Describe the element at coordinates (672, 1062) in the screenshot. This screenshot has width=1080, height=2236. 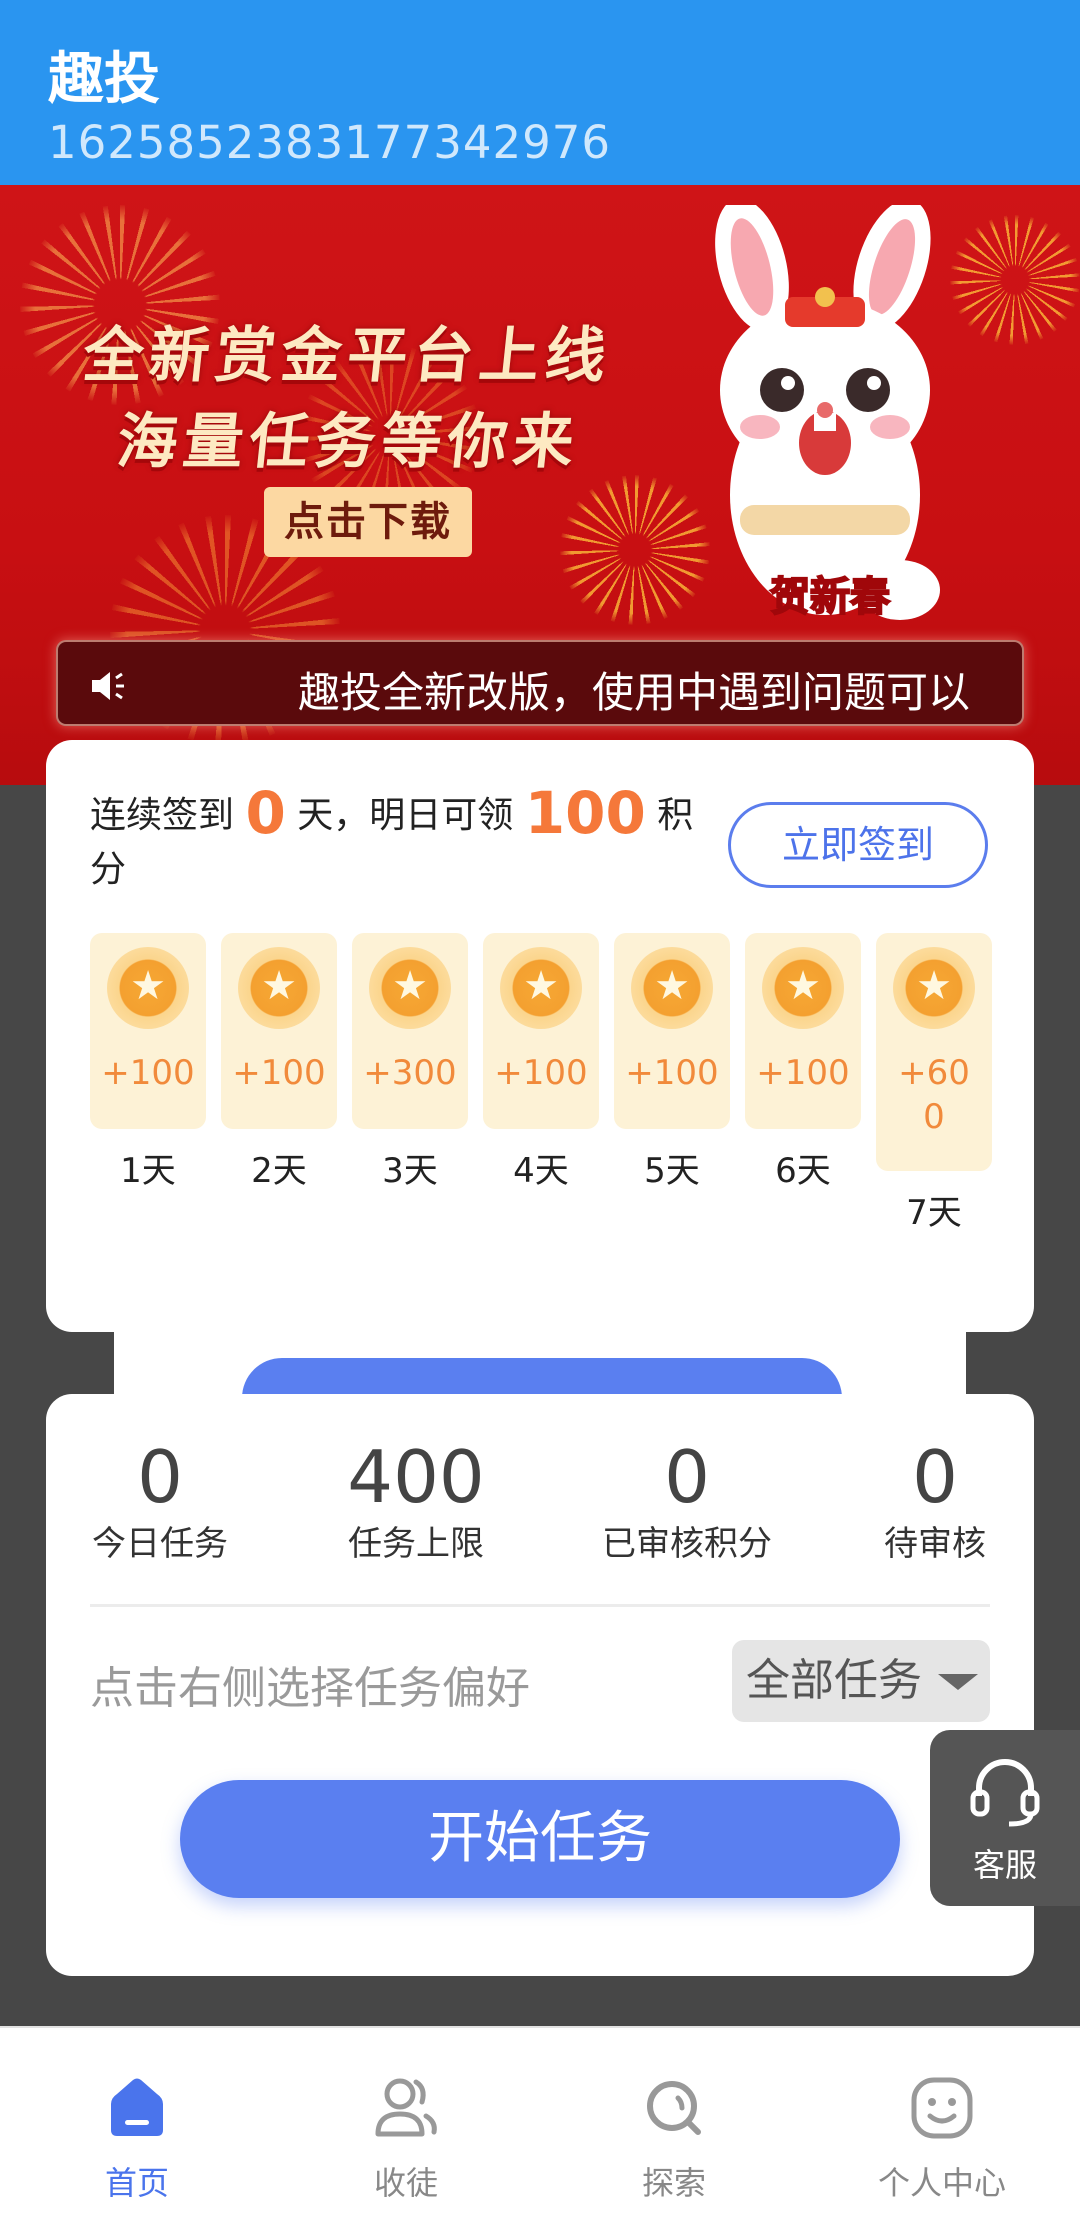
I see `signin-day: ★ +100 5天` at that location.